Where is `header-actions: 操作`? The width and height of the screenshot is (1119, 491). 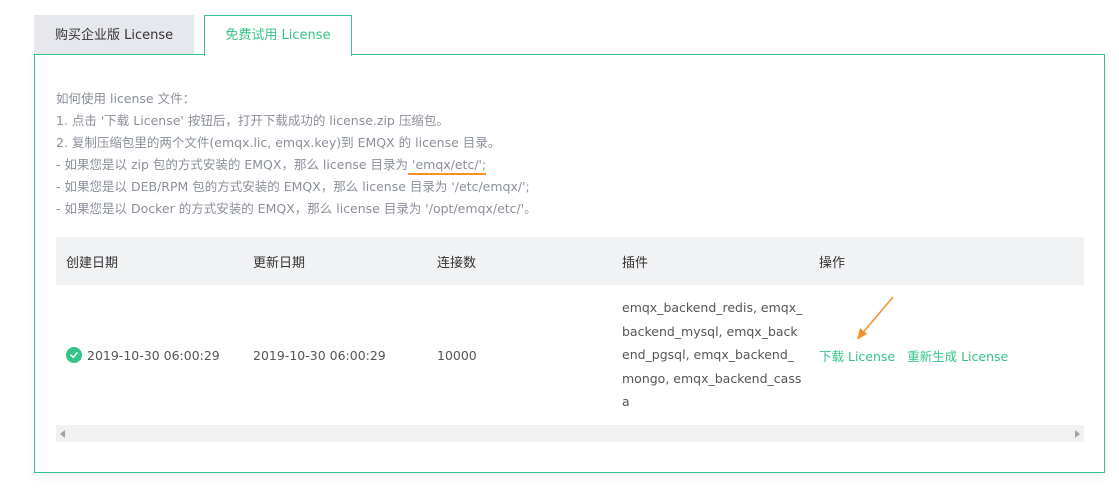 header-actions: 操作 is located at coordinates (832, 263).